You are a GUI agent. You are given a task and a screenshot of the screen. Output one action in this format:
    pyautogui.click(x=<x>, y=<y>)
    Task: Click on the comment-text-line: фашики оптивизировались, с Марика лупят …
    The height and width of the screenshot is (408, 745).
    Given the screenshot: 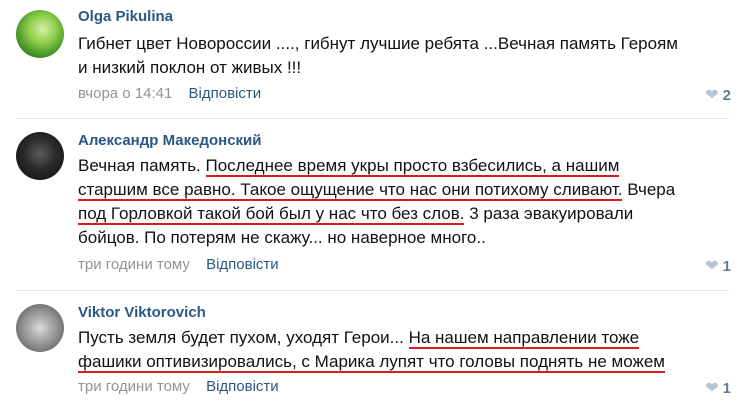 What is the action you would take?
    pyautogui.click(x=403, y=362)
    